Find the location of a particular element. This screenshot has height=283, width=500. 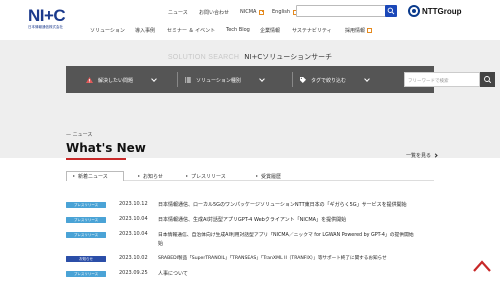

nav-item-label: 導入事例 is located at coordinates (145, 31).